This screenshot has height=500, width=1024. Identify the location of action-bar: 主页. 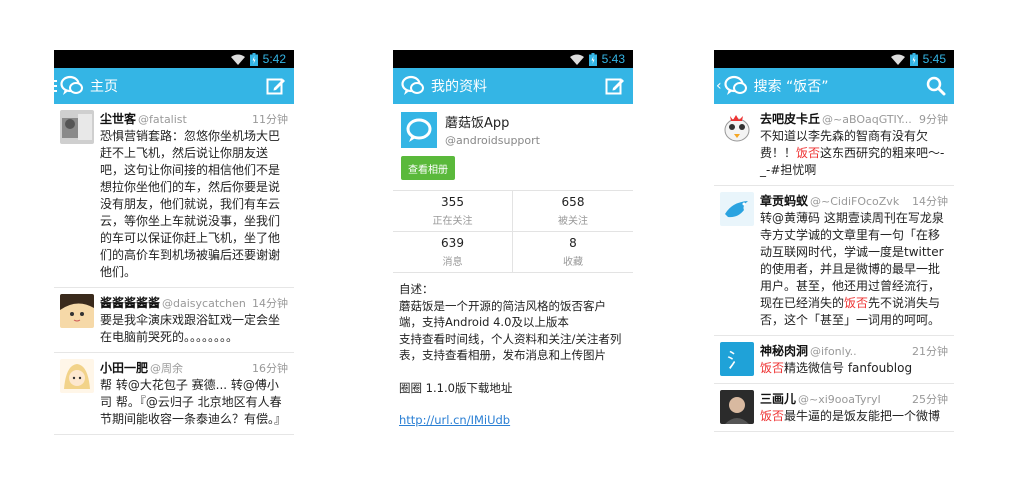
(174, 86).